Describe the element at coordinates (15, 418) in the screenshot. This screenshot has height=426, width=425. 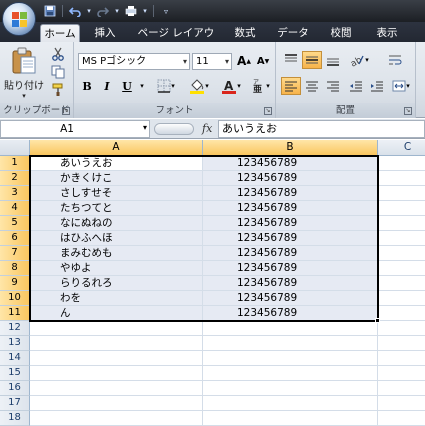
I see `row-header: 18` at that location.